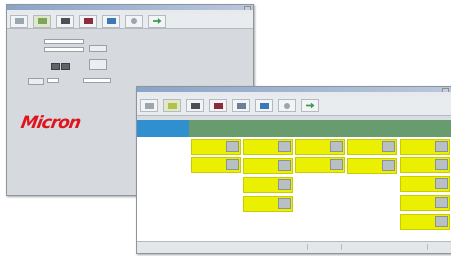 This screenshot has width=451, height=256. I want to click on value-input, so click(64, 49).